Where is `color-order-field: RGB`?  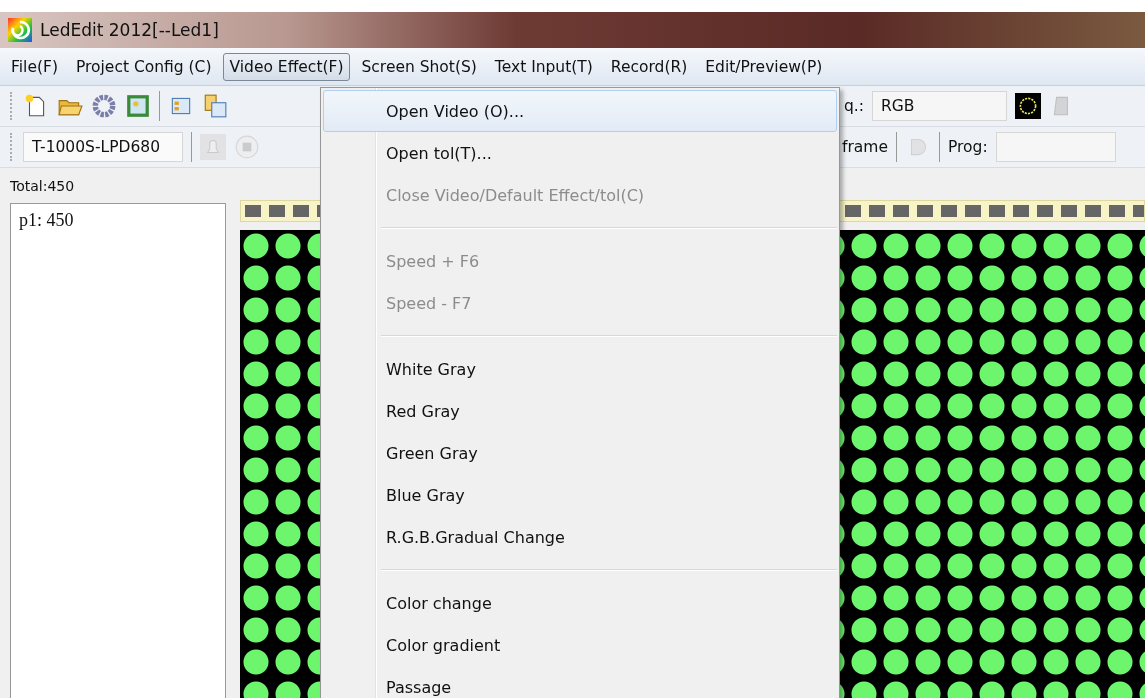 color-order-field: RGB is located at coordinates (939, 106).